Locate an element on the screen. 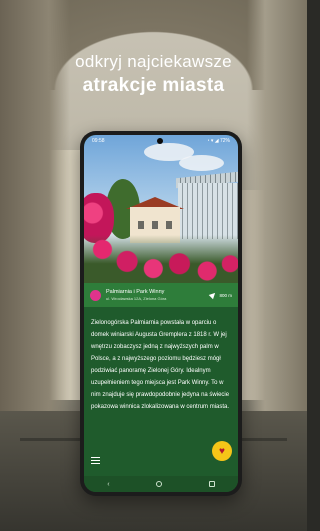  system-navbar: ‹ is located at coordinates (161, 484).